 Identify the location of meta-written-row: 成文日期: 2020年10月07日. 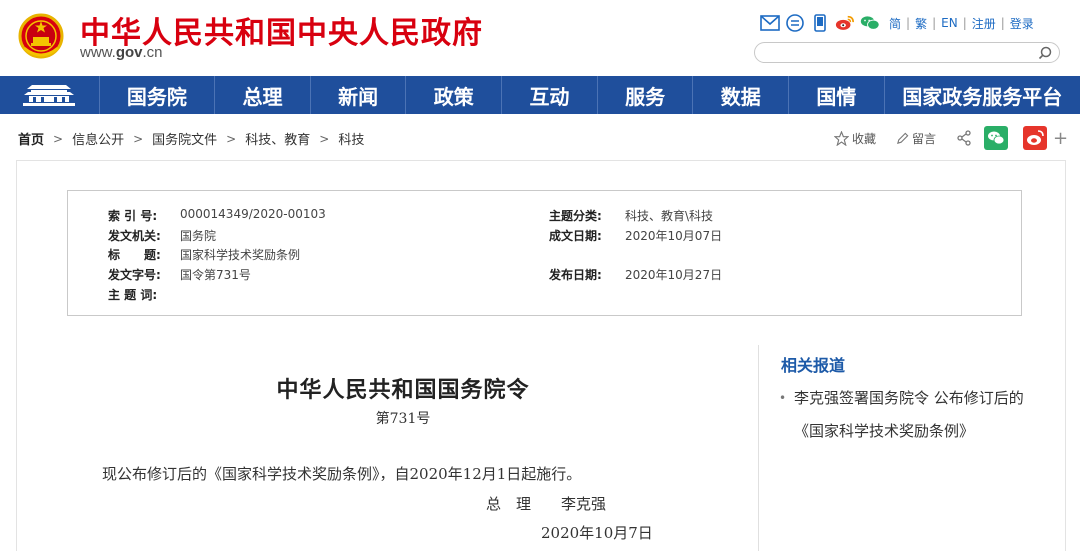
(635, 235).